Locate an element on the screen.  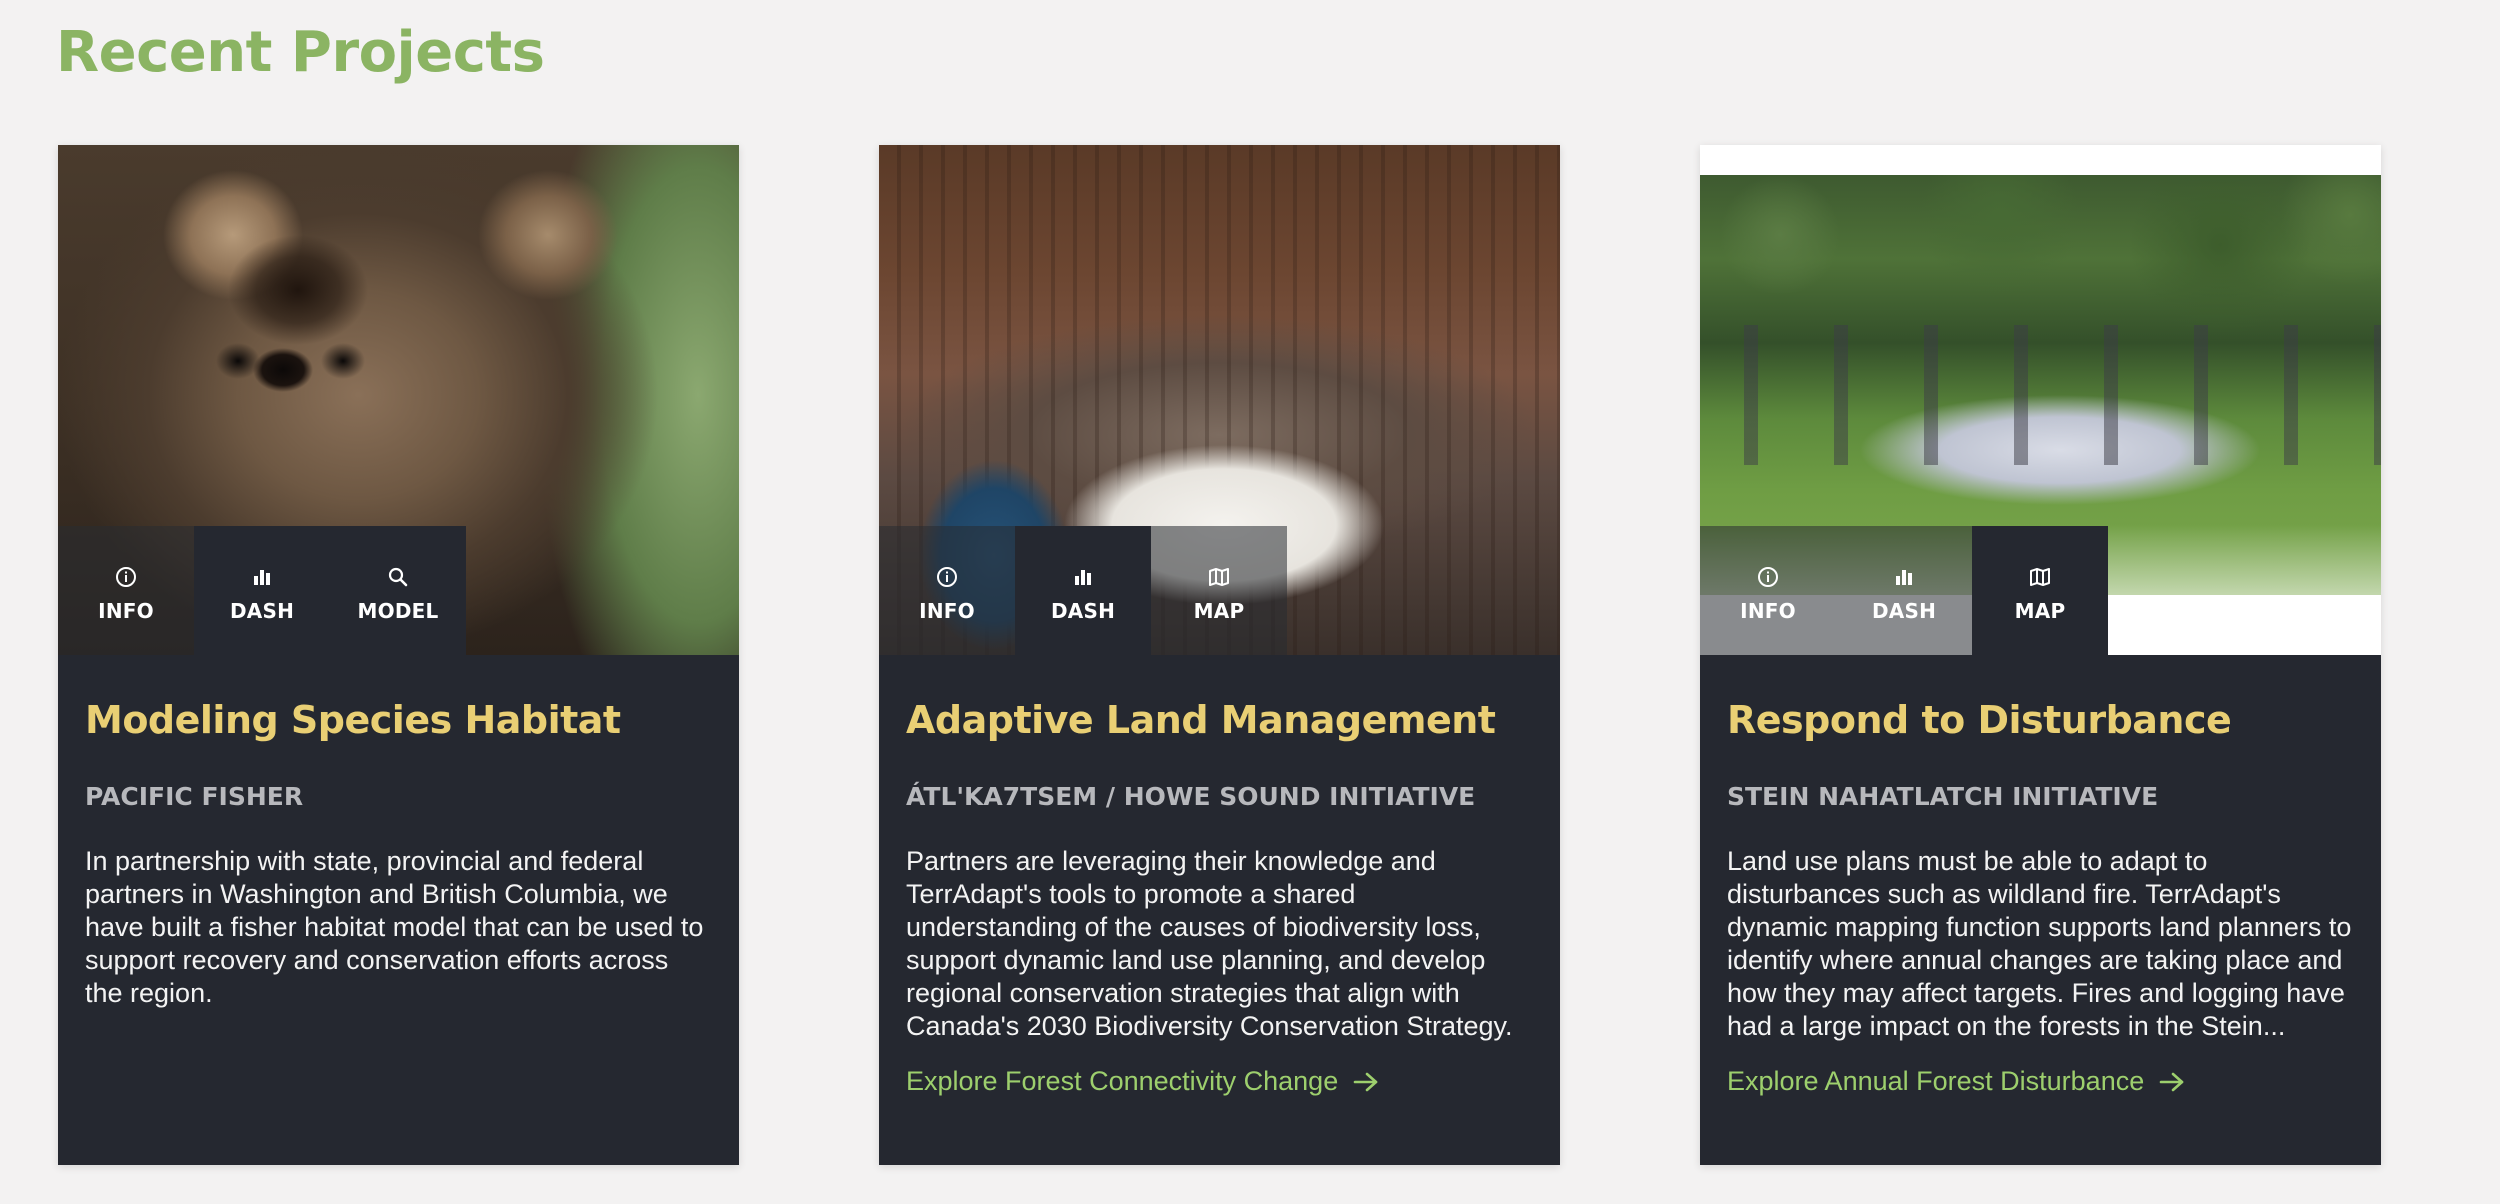
explore-link-label: Explore Forest Connectivity Change is located at coordinates (1122, 1081).